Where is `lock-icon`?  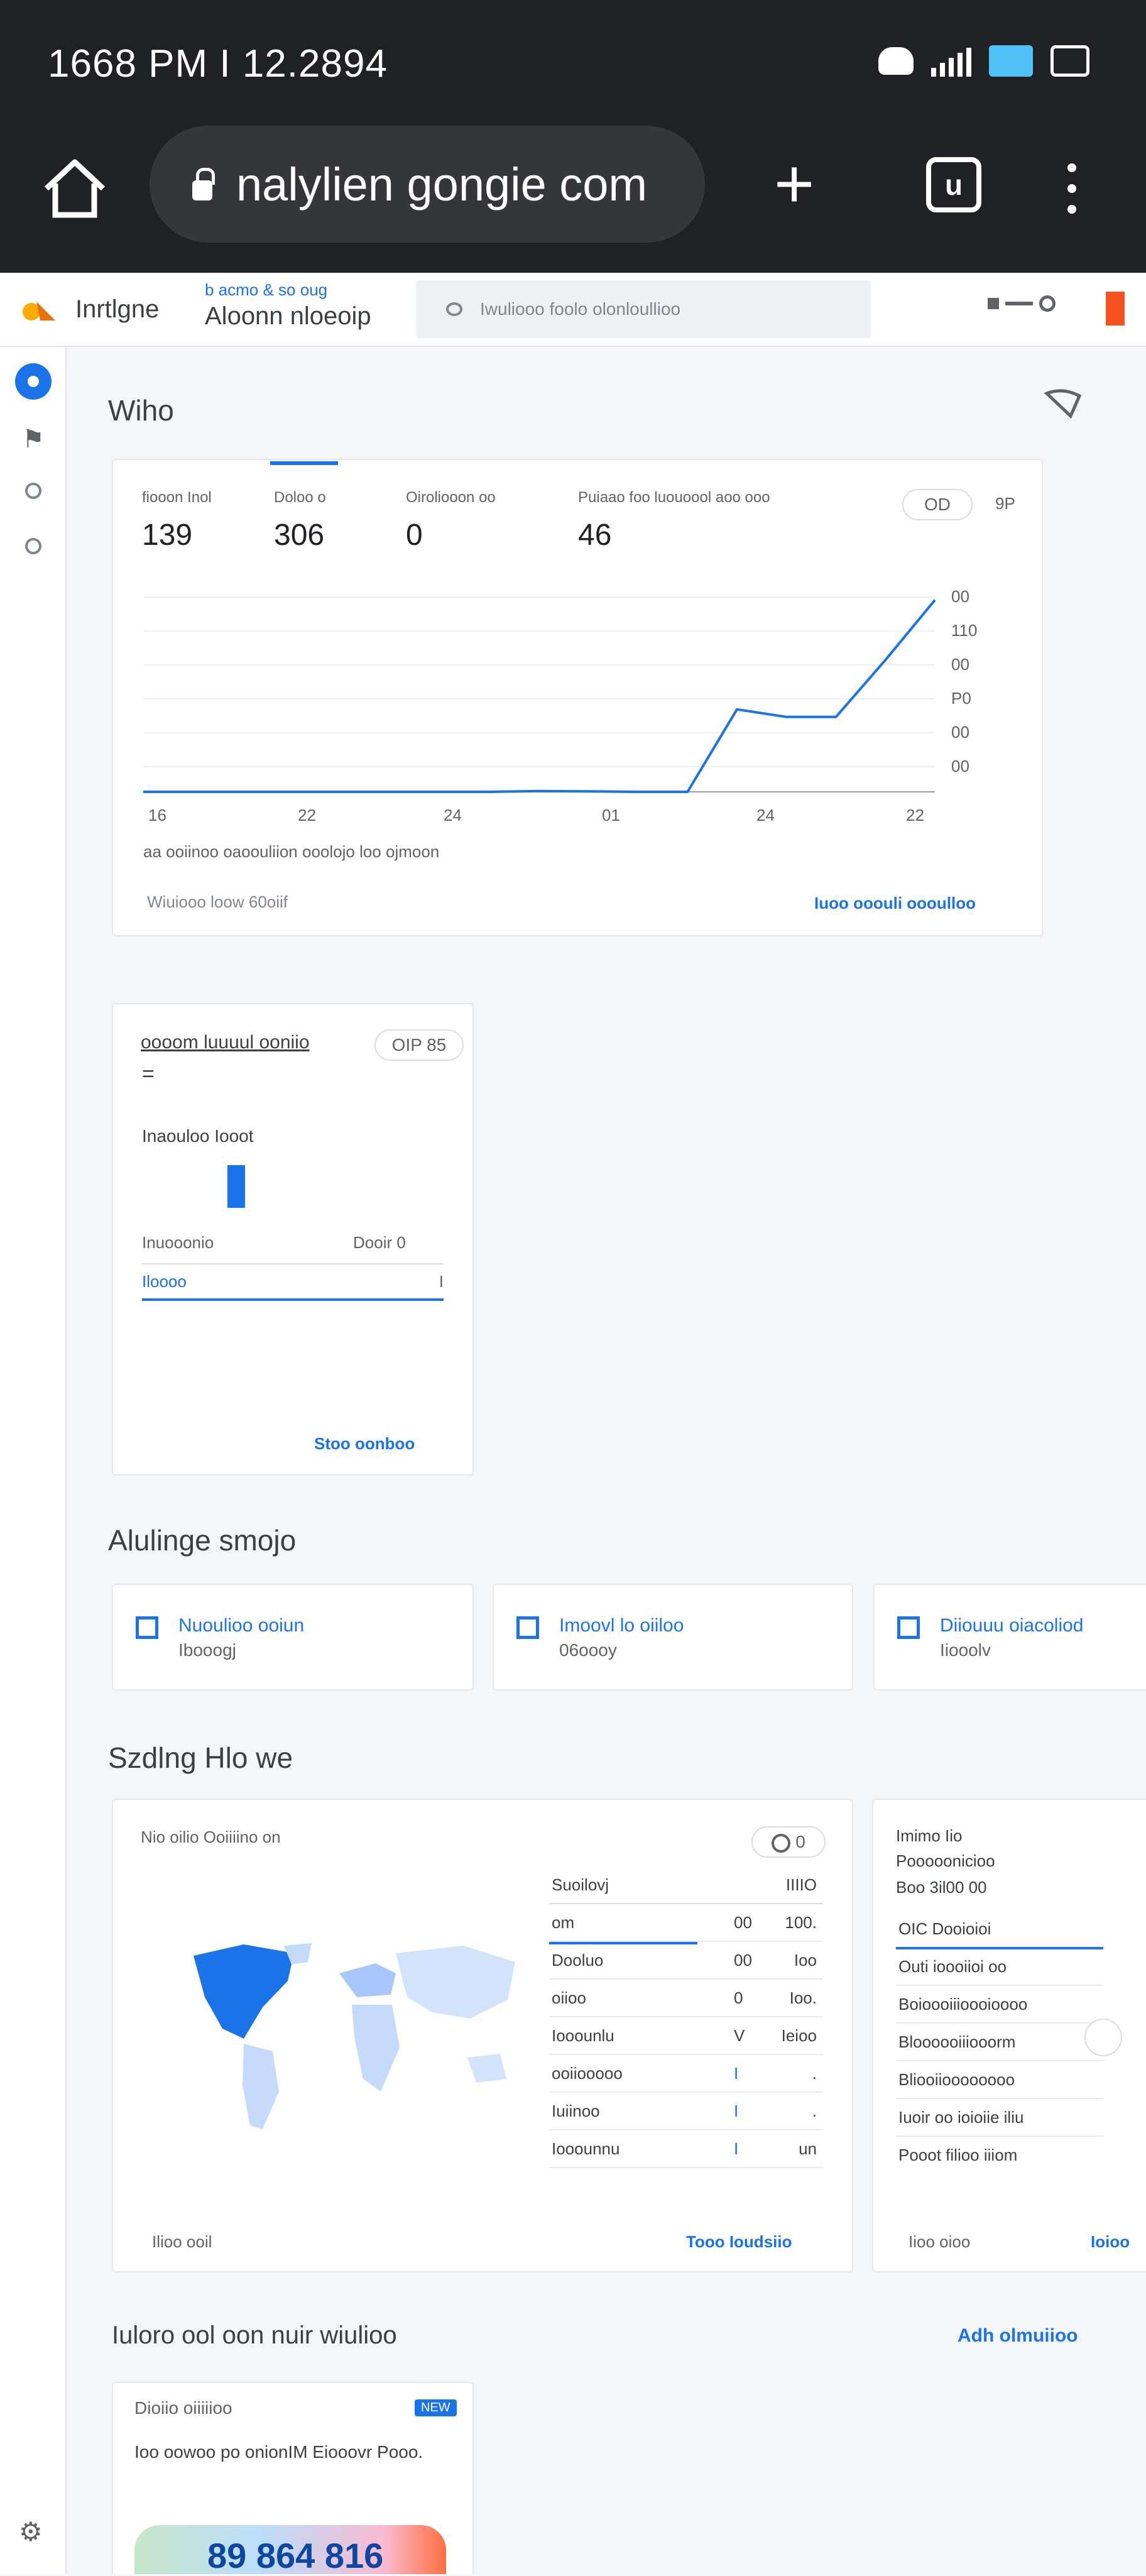 lock-icon is located at coordinates (202, 184).